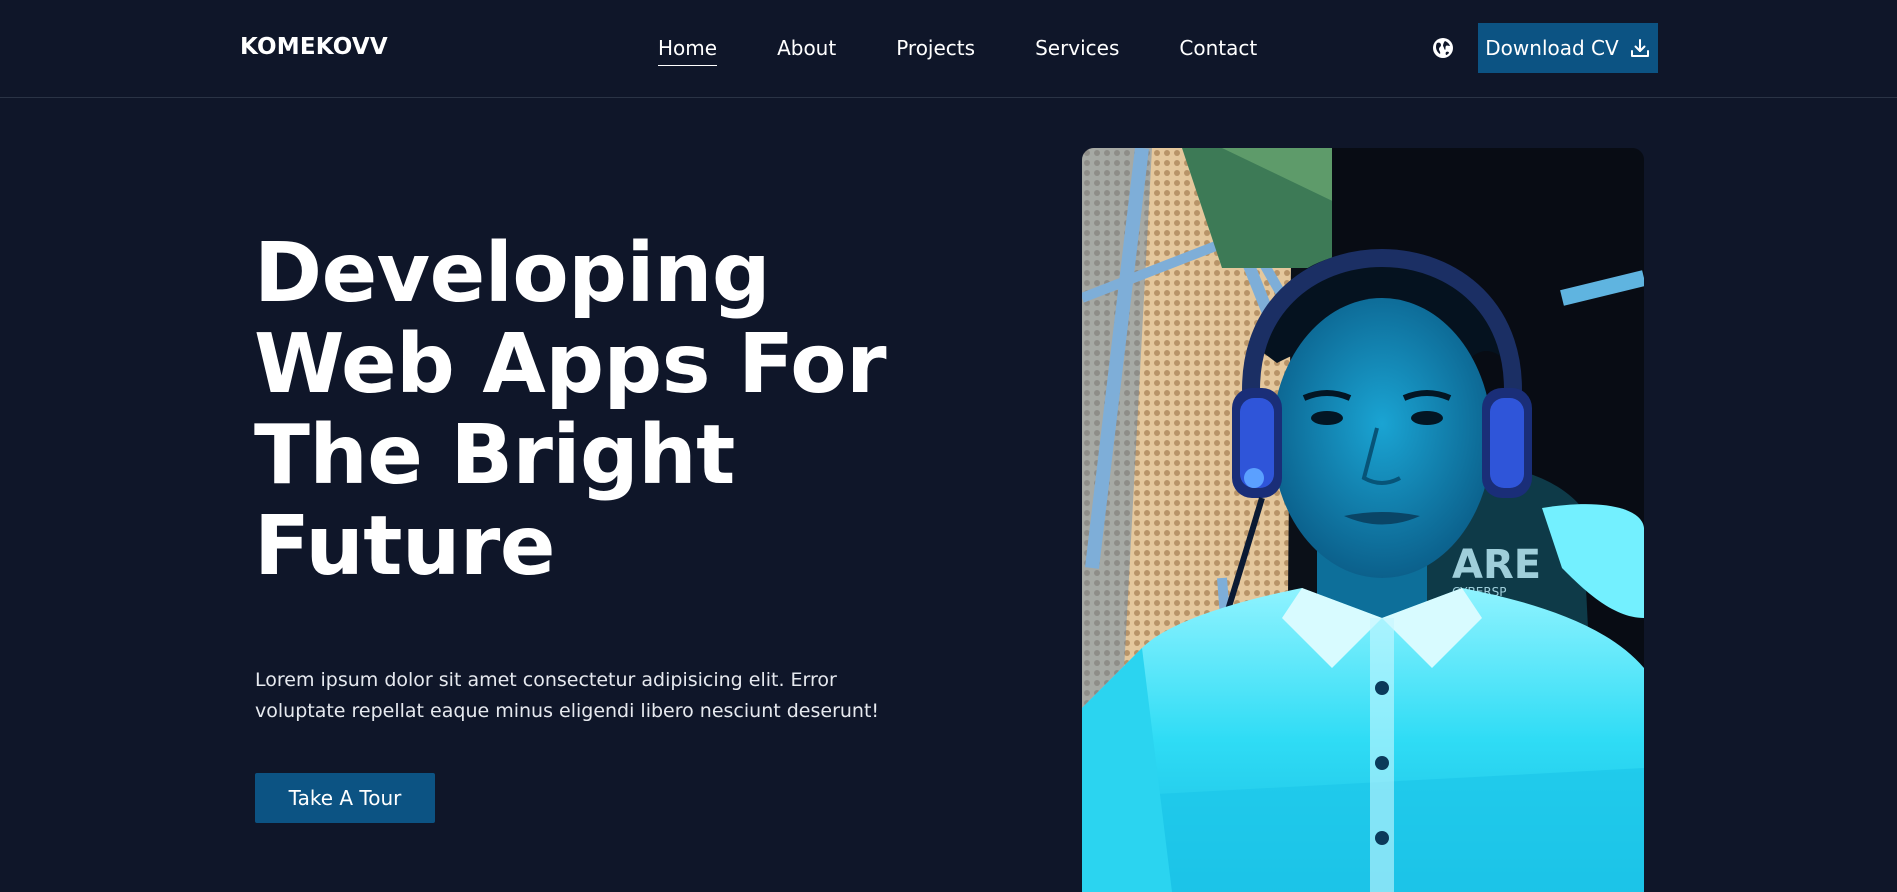 The width and height of the screenshot is (1897, 892). I want to click on take-a-tour-button: Take A Tour, so click(345, 798).